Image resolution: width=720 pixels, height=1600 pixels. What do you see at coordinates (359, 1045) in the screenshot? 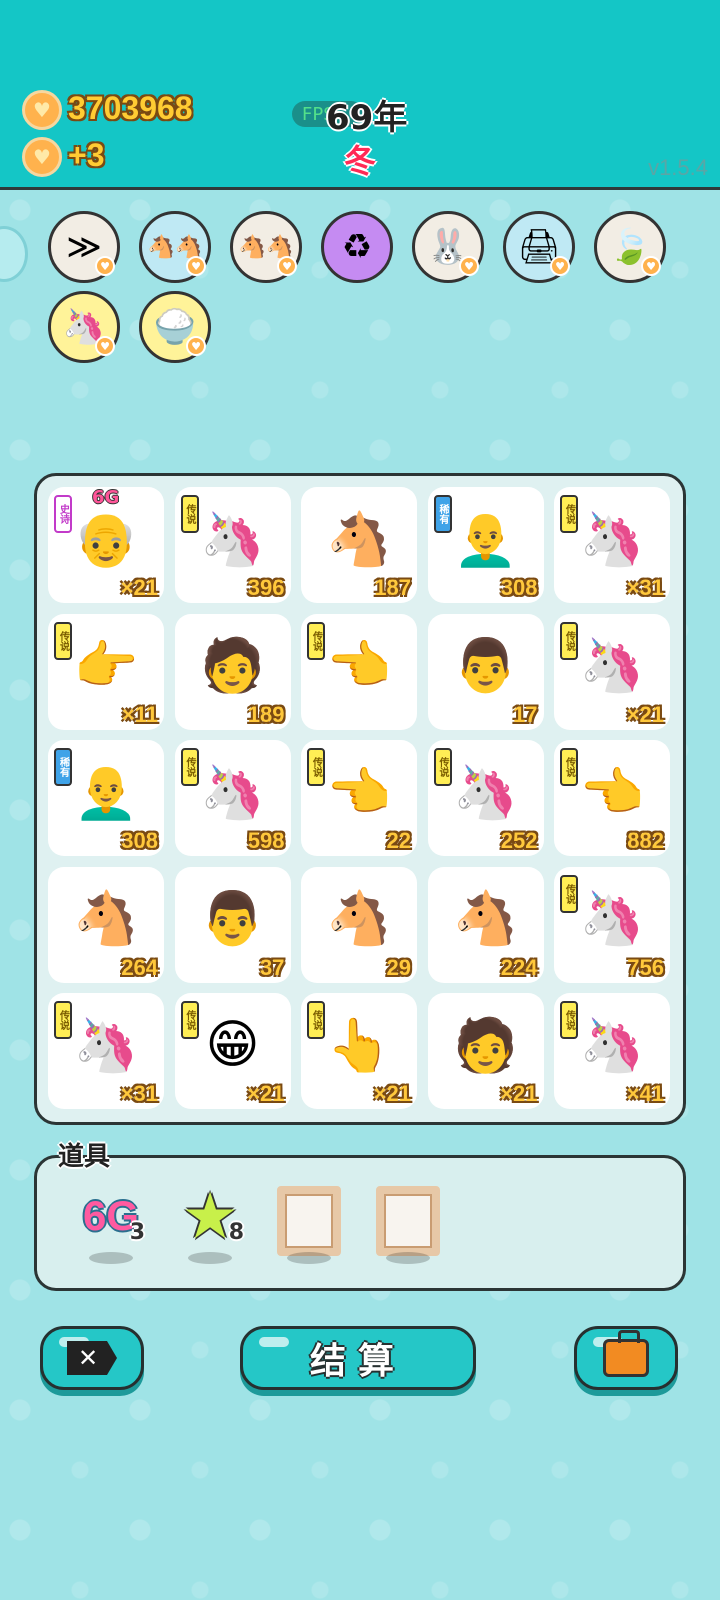
I see `pointing-hand-icon: 👆` at bounding box center [359, 1045].